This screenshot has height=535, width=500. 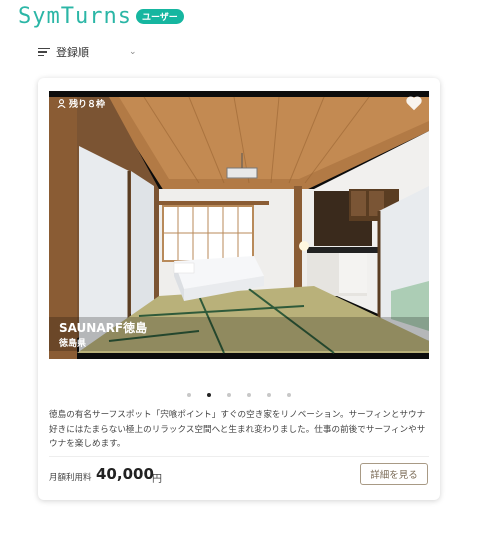 I want to click on heart-icon, so click(x=414, y=103).